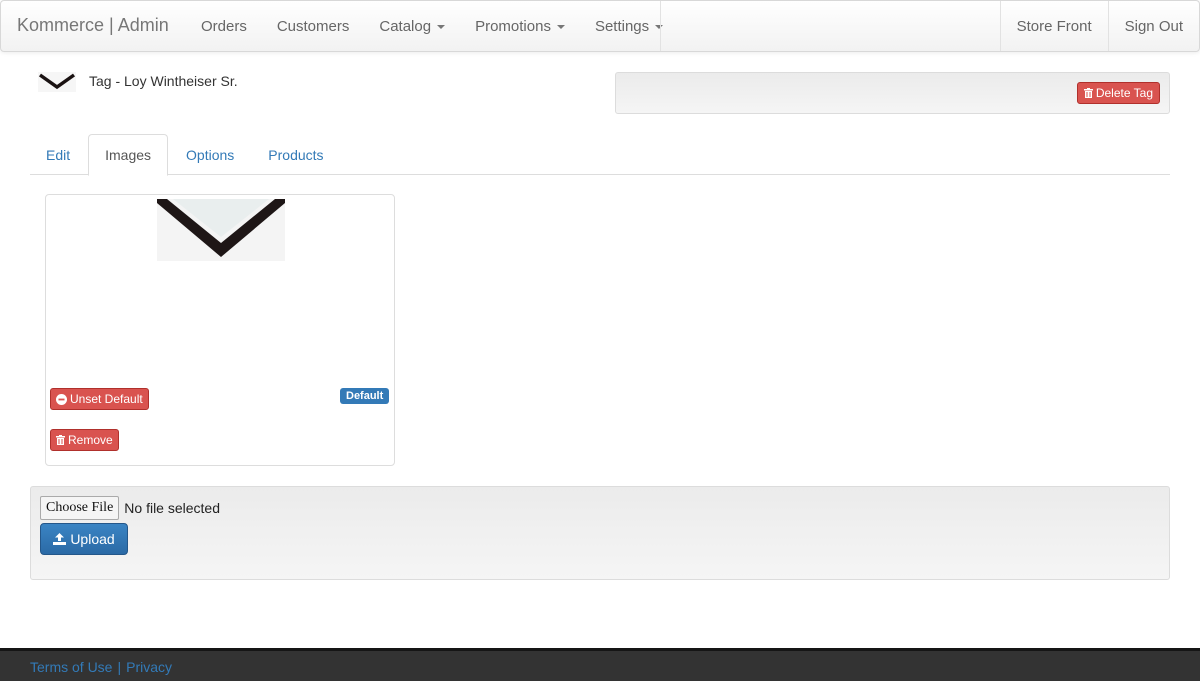 The height and width of the screenshot is (681, 1200). I want to click on nav-catalog-dropdown: Catalog, so click(412, 26).